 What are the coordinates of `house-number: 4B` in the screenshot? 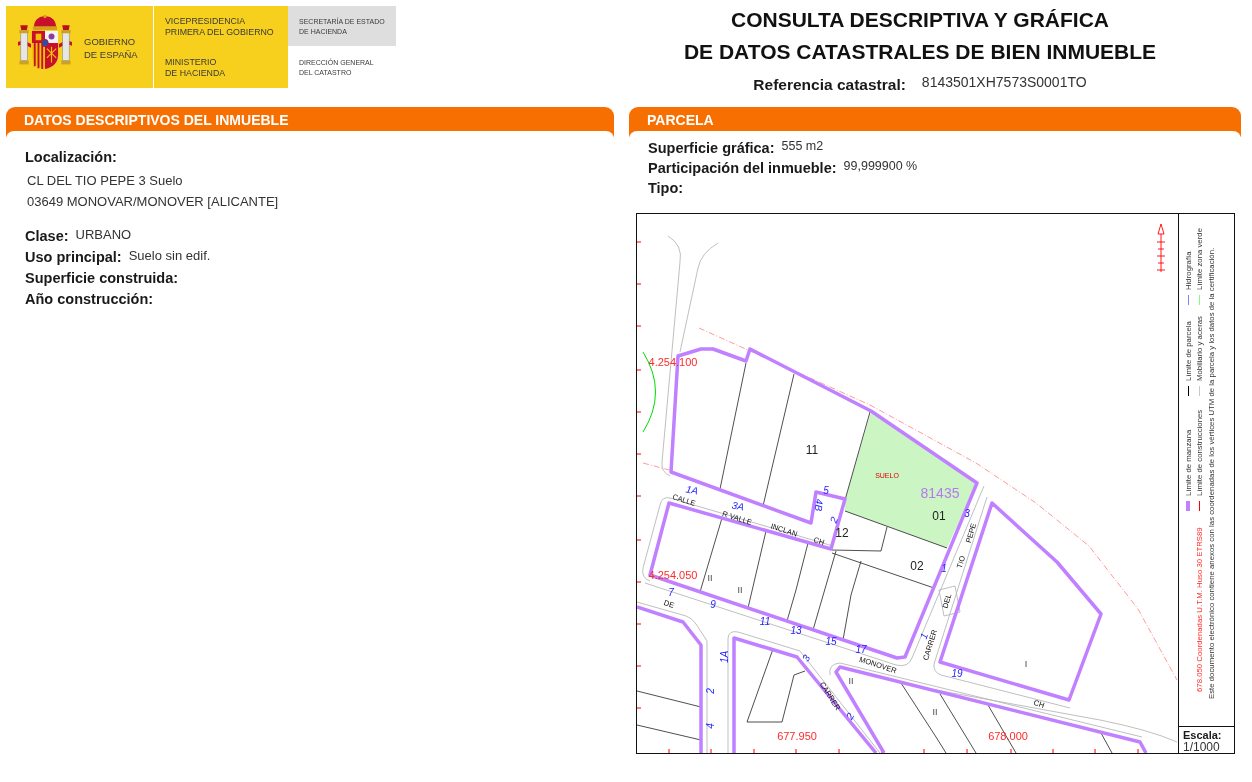 It's located at (819, 505).